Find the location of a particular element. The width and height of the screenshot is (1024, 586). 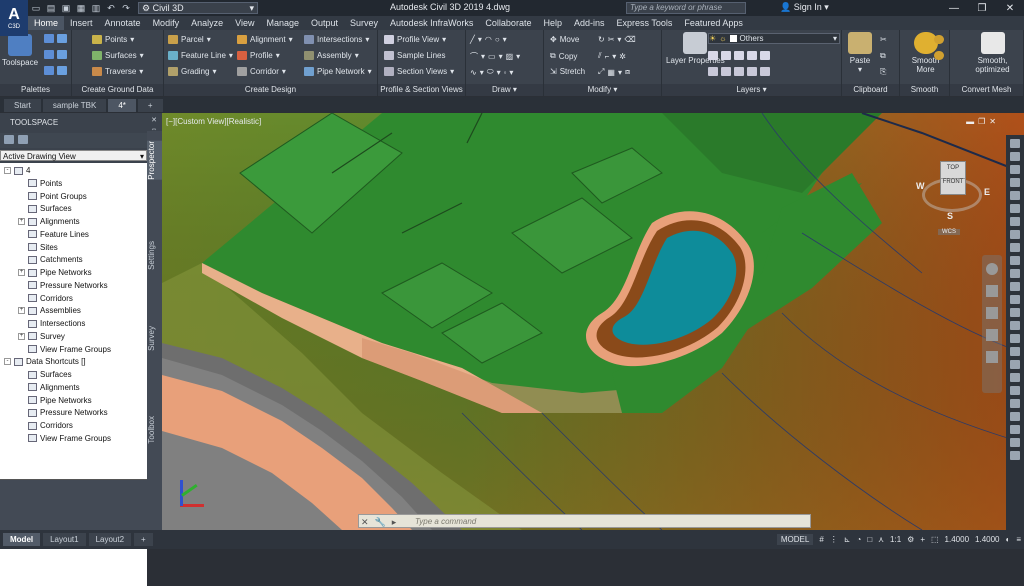

tab-express-tools: Express Tools is located at coordinates (644, 23).